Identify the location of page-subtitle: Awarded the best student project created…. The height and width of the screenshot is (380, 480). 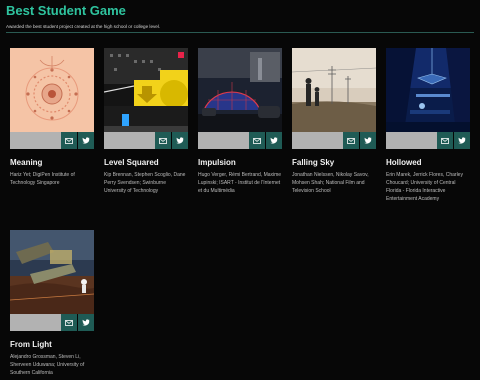
(83, 26).